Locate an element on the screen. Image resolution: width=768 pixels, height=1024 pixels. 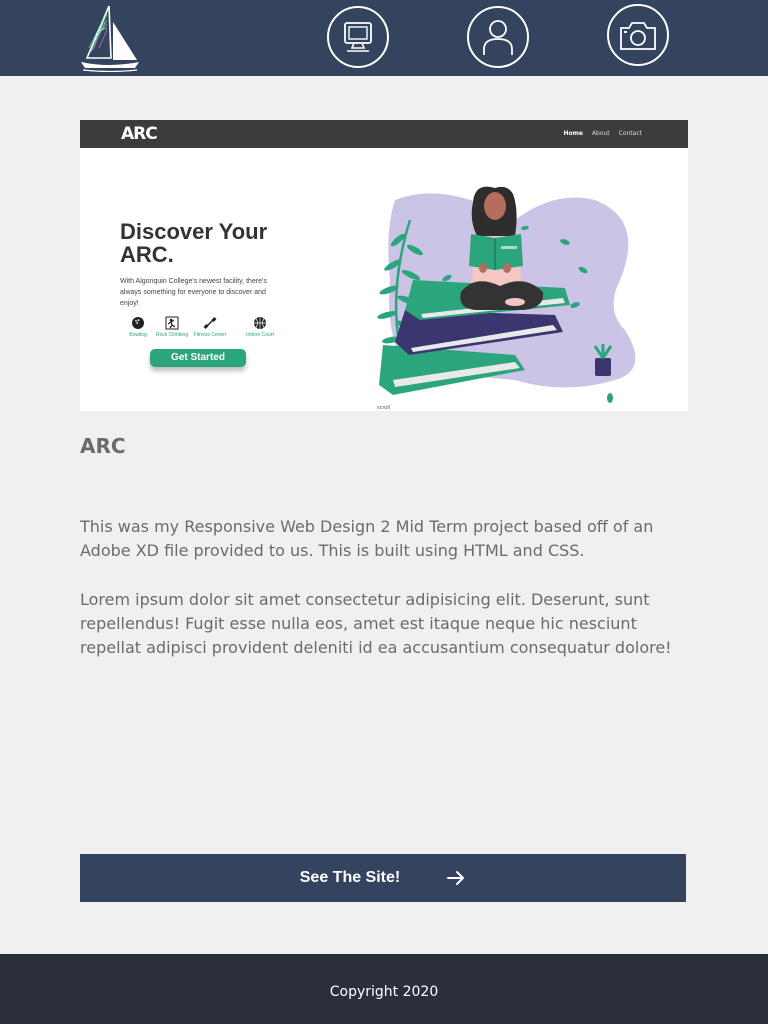
basketball-icon is located at coordinates (260, 323).